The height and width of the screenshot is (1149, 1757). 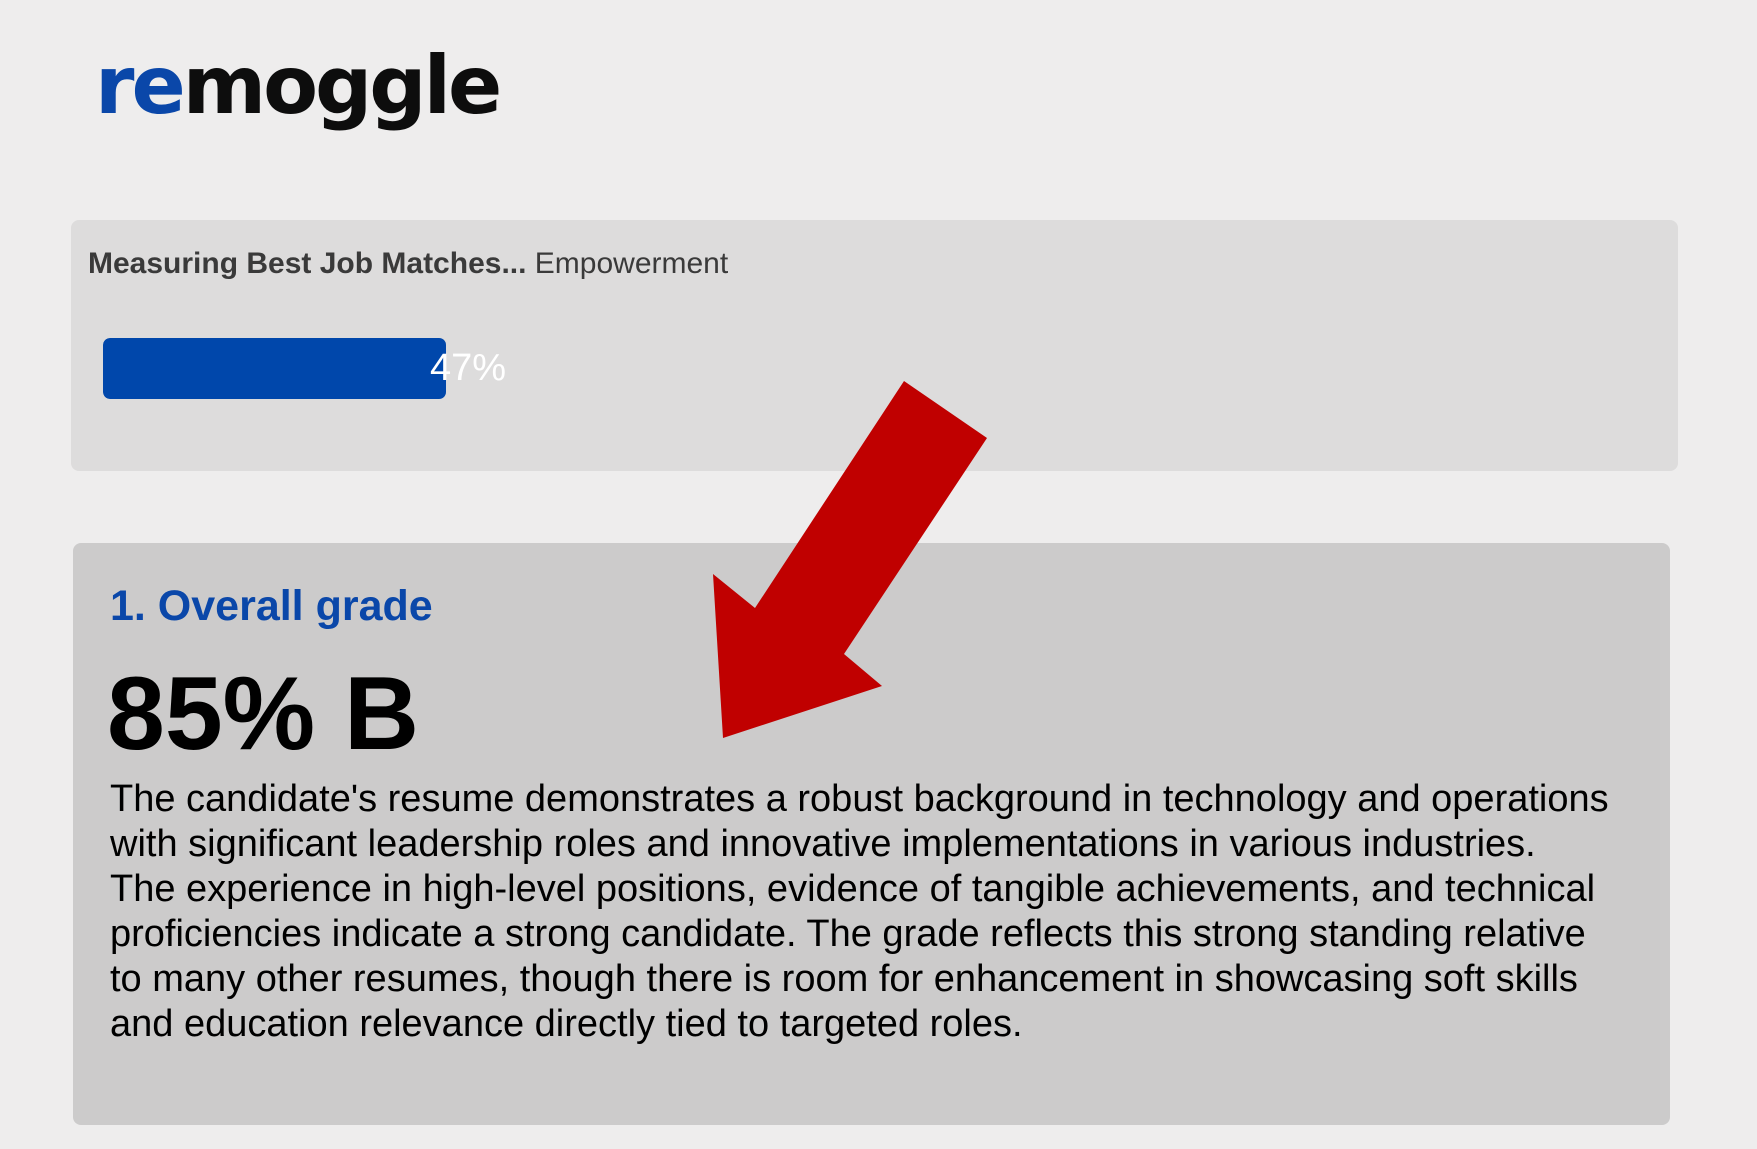 I want to click on grade-score: 85% B, so click(x=263, y=714).